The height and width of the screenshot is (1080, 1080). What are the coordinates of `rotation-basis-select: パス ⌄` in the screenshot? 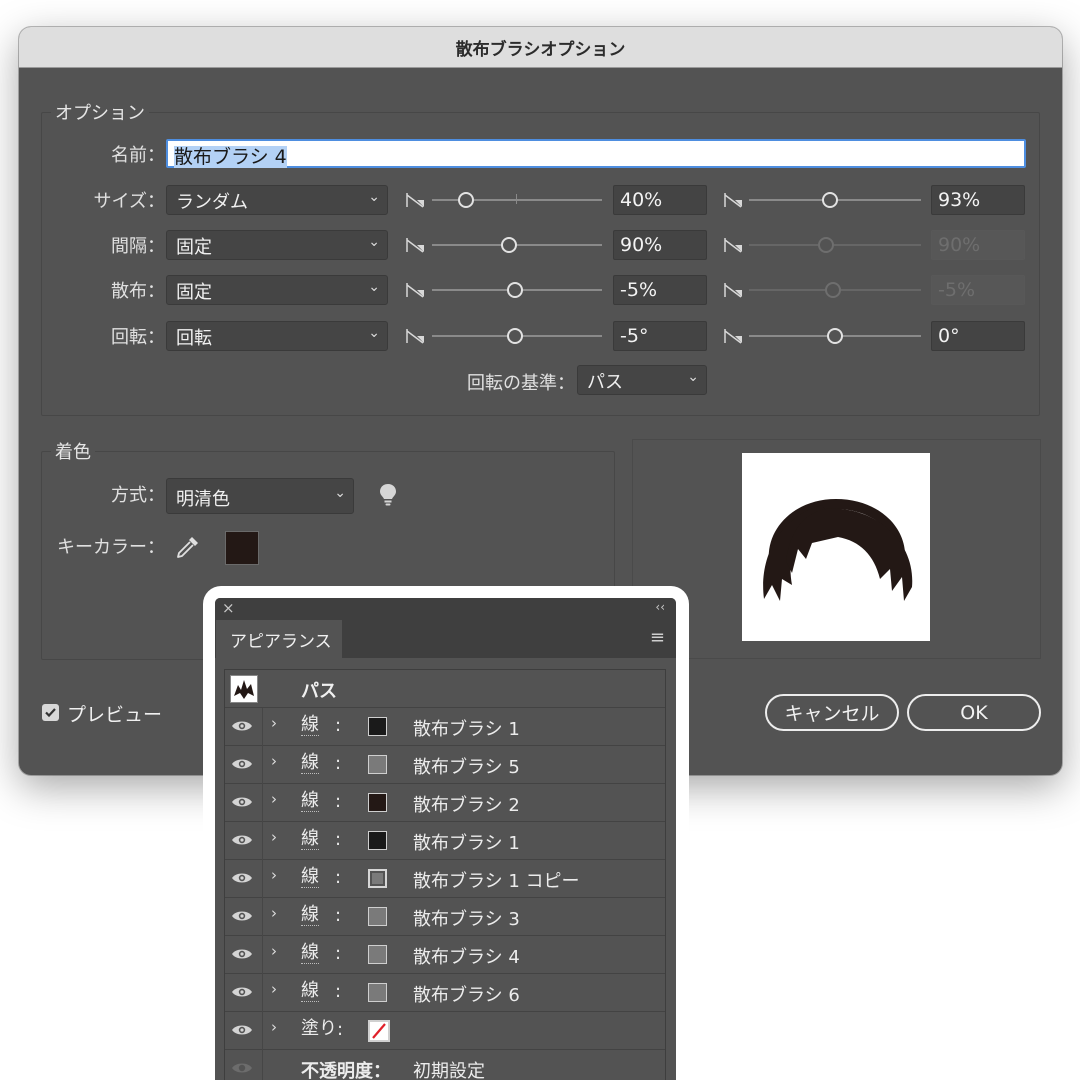 It's located at (642, 380).